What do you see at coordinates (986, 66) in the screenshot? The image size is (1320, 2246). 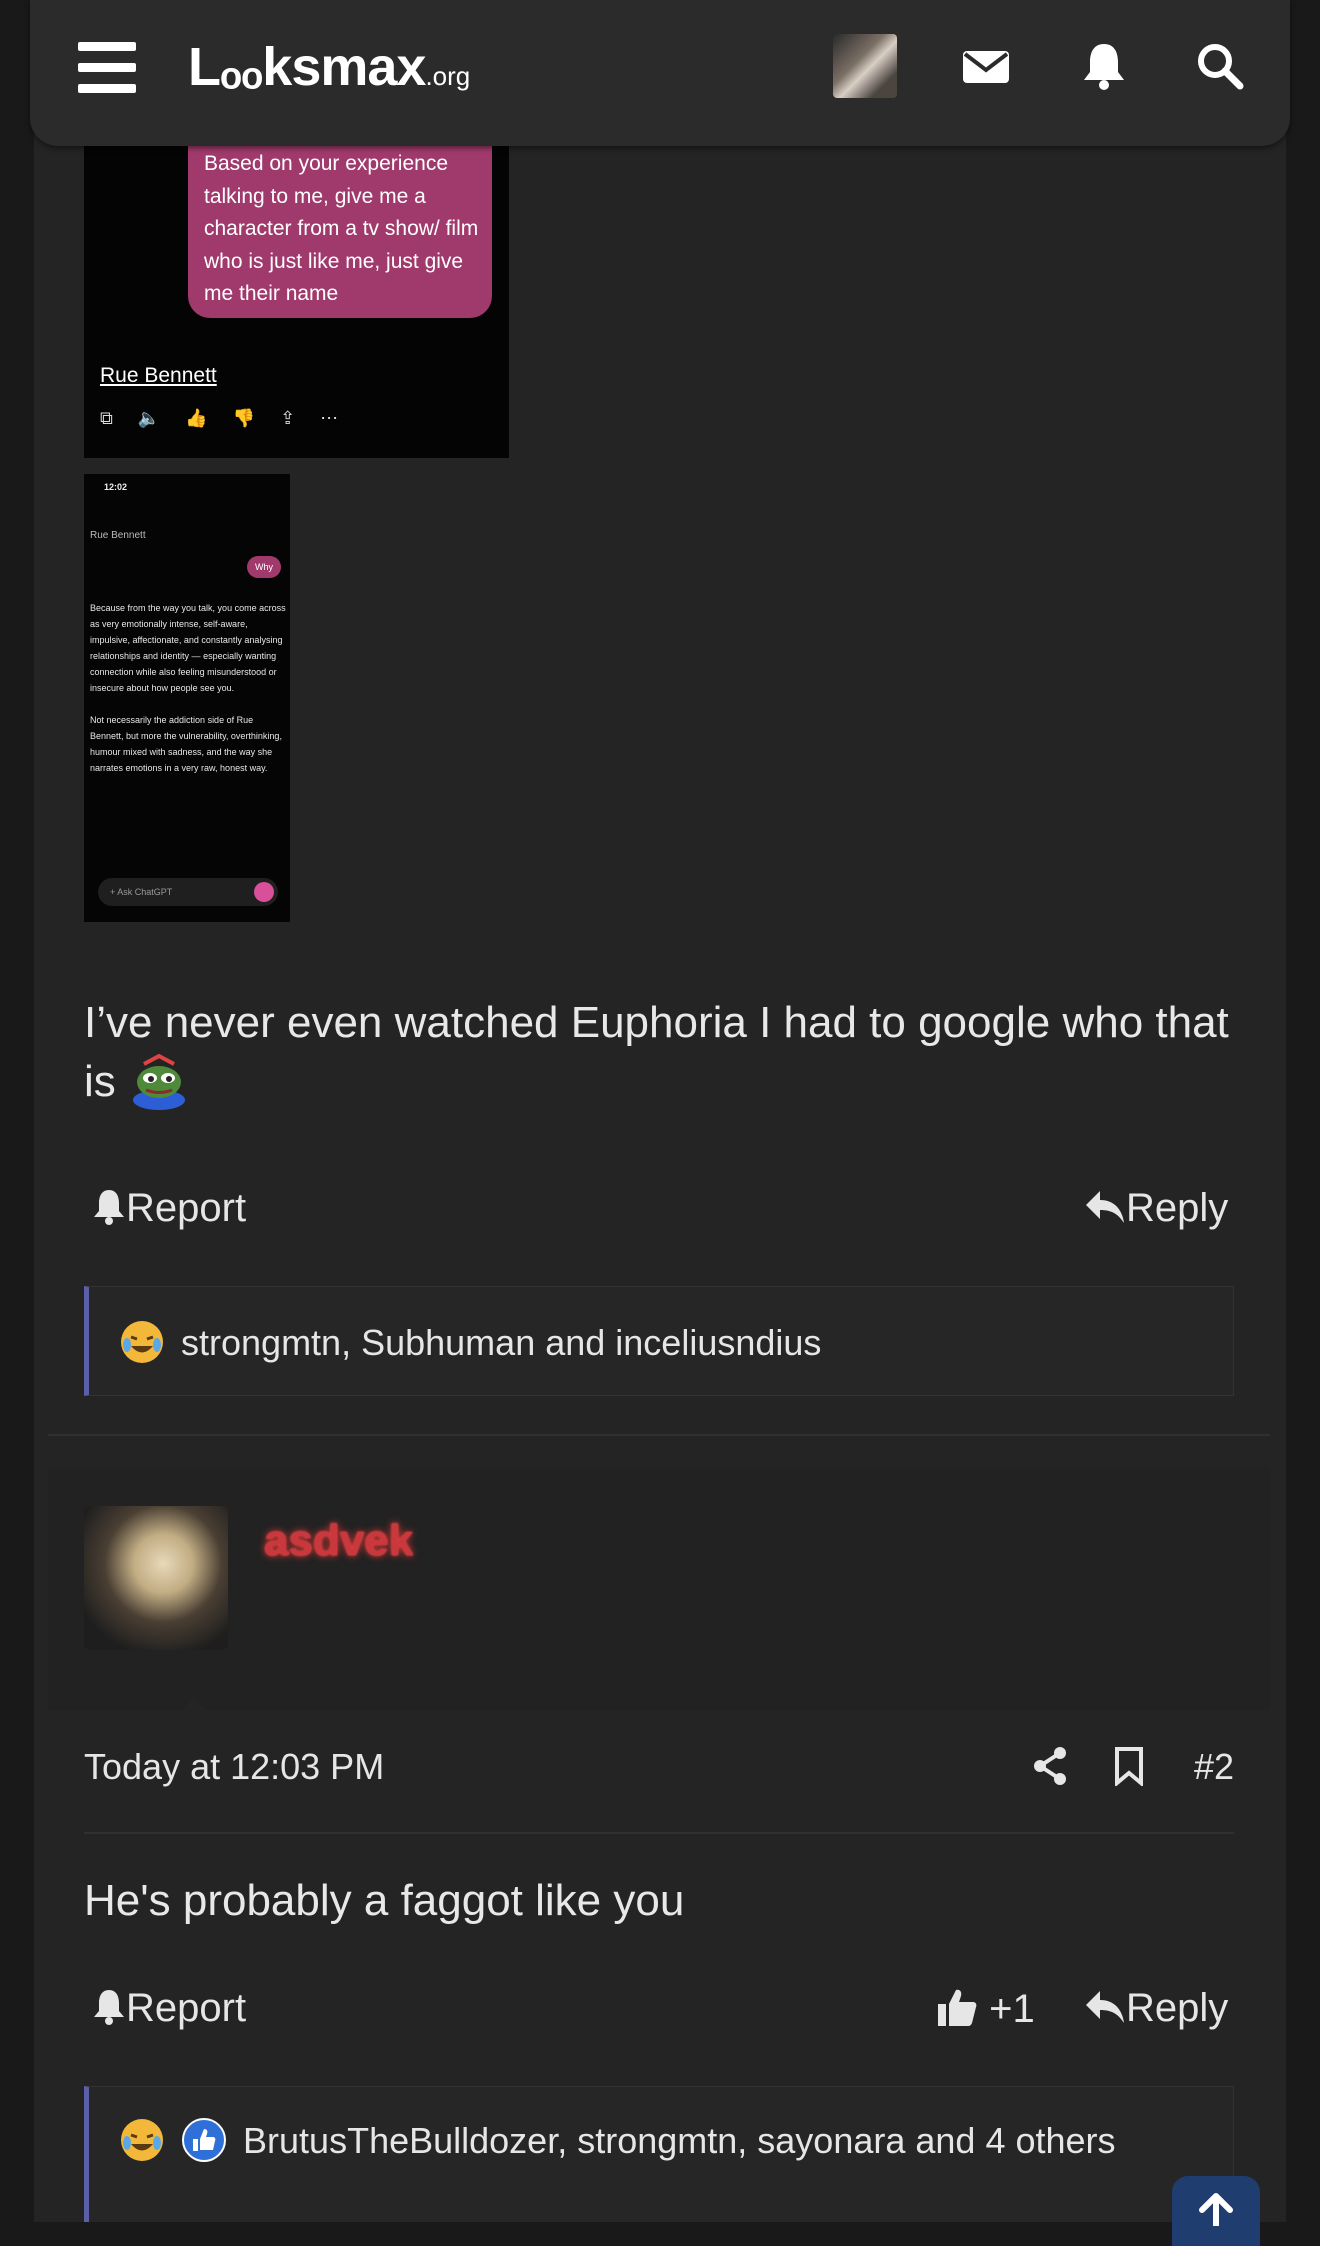 I see `mail-icon` at bounding box center [986, 66].